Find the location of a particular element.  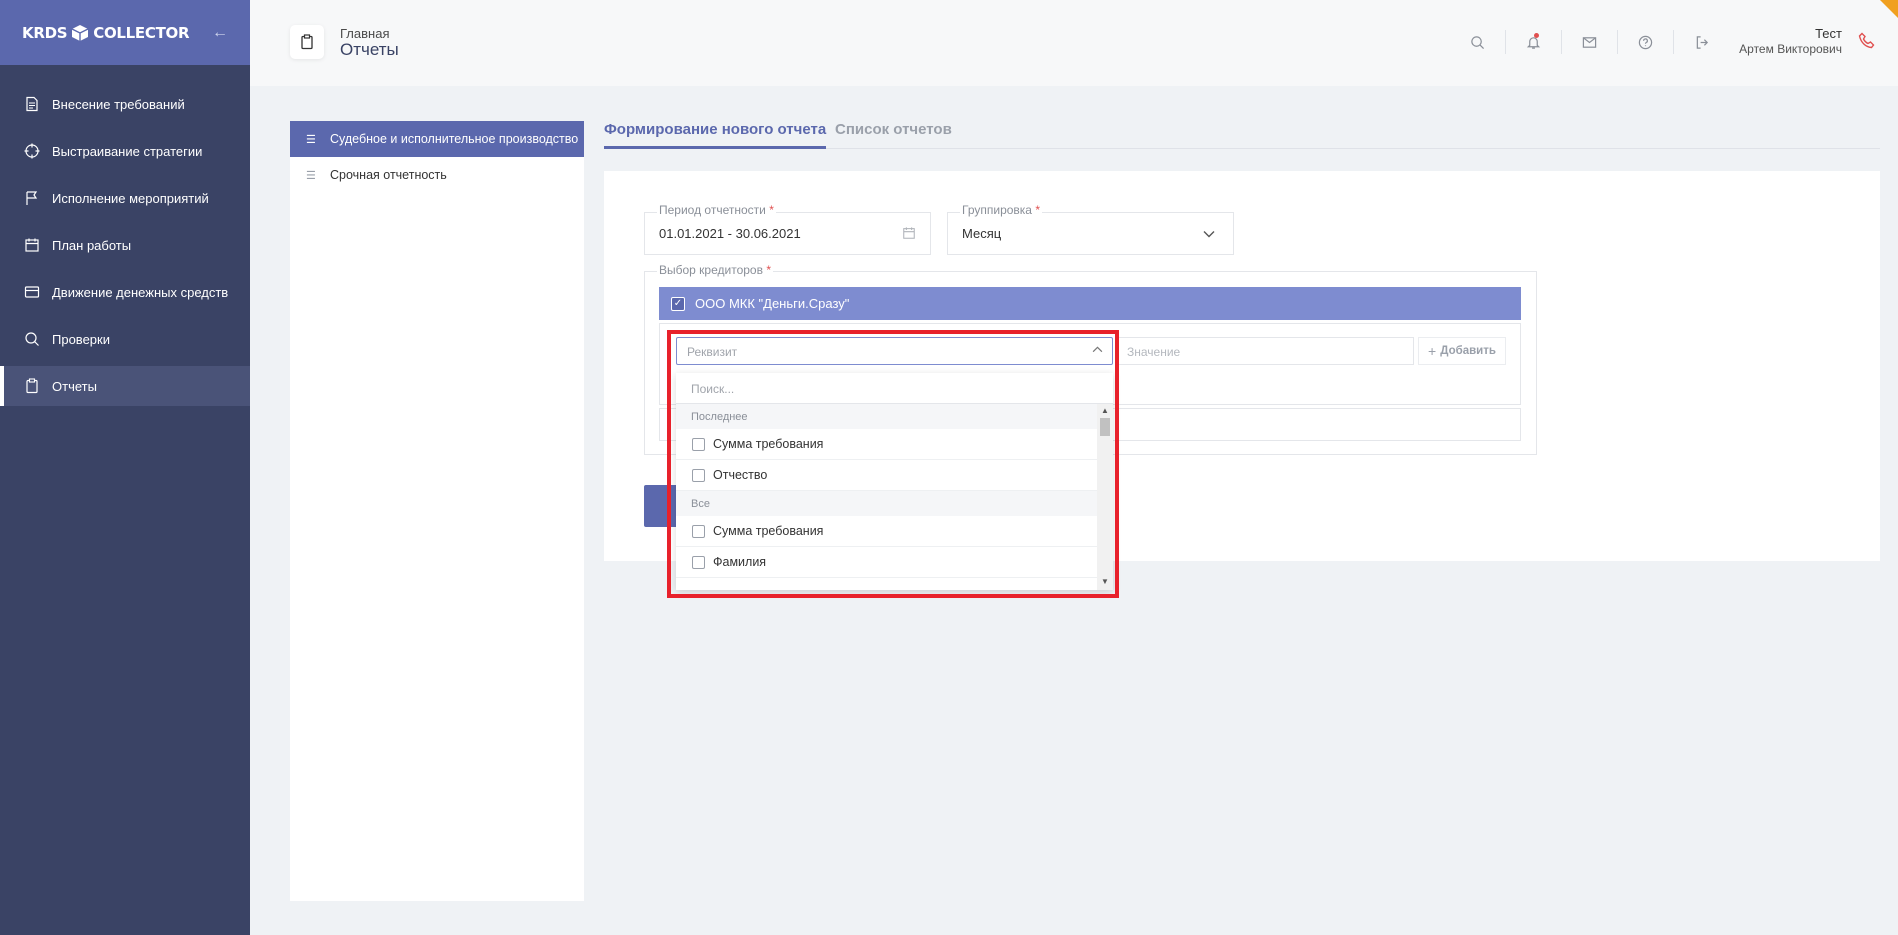

user-fullname: Артем Викторович is located at coordinates (1790, 49).